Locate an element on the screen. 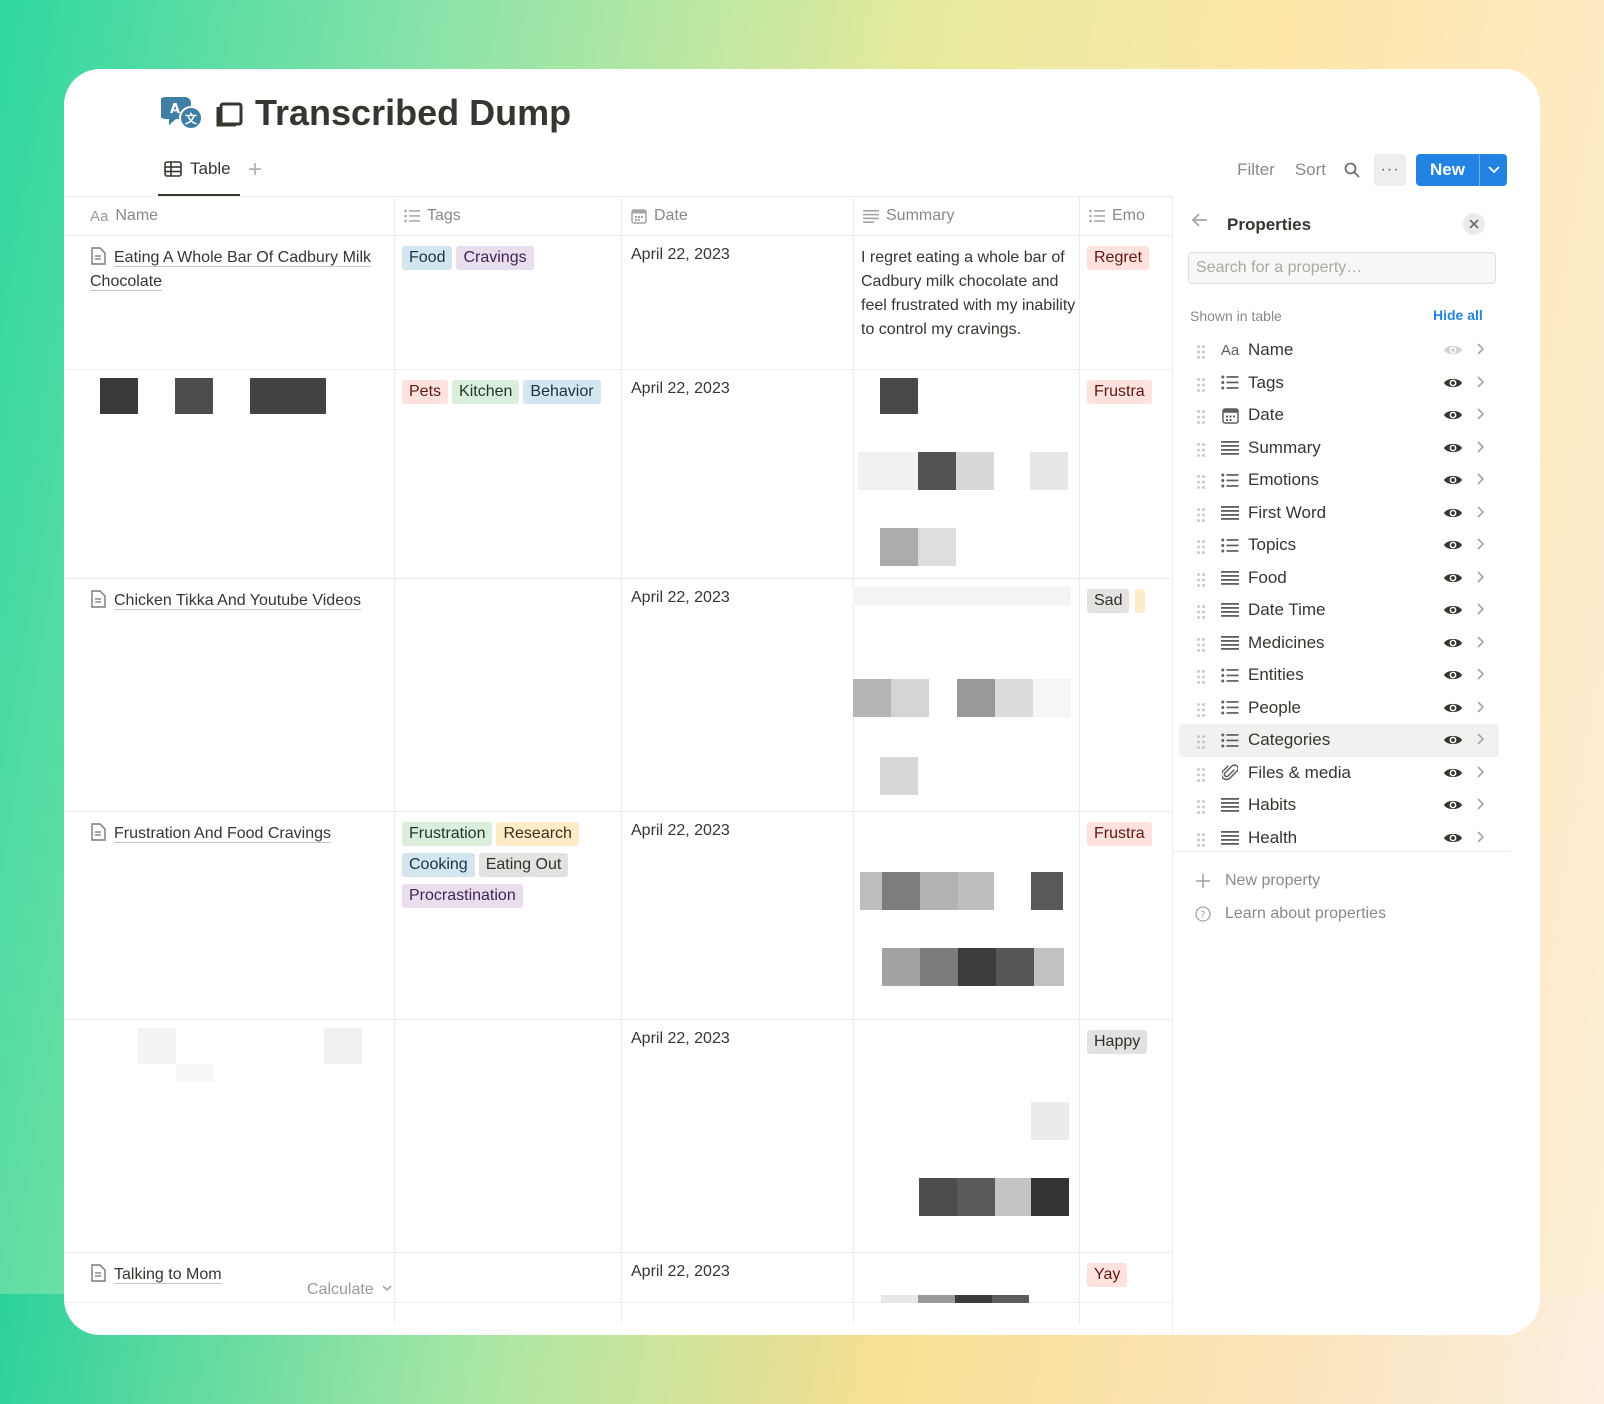 The image size is (1604, 1404). new-dropdown-button is located at coordinates (1493, 170).